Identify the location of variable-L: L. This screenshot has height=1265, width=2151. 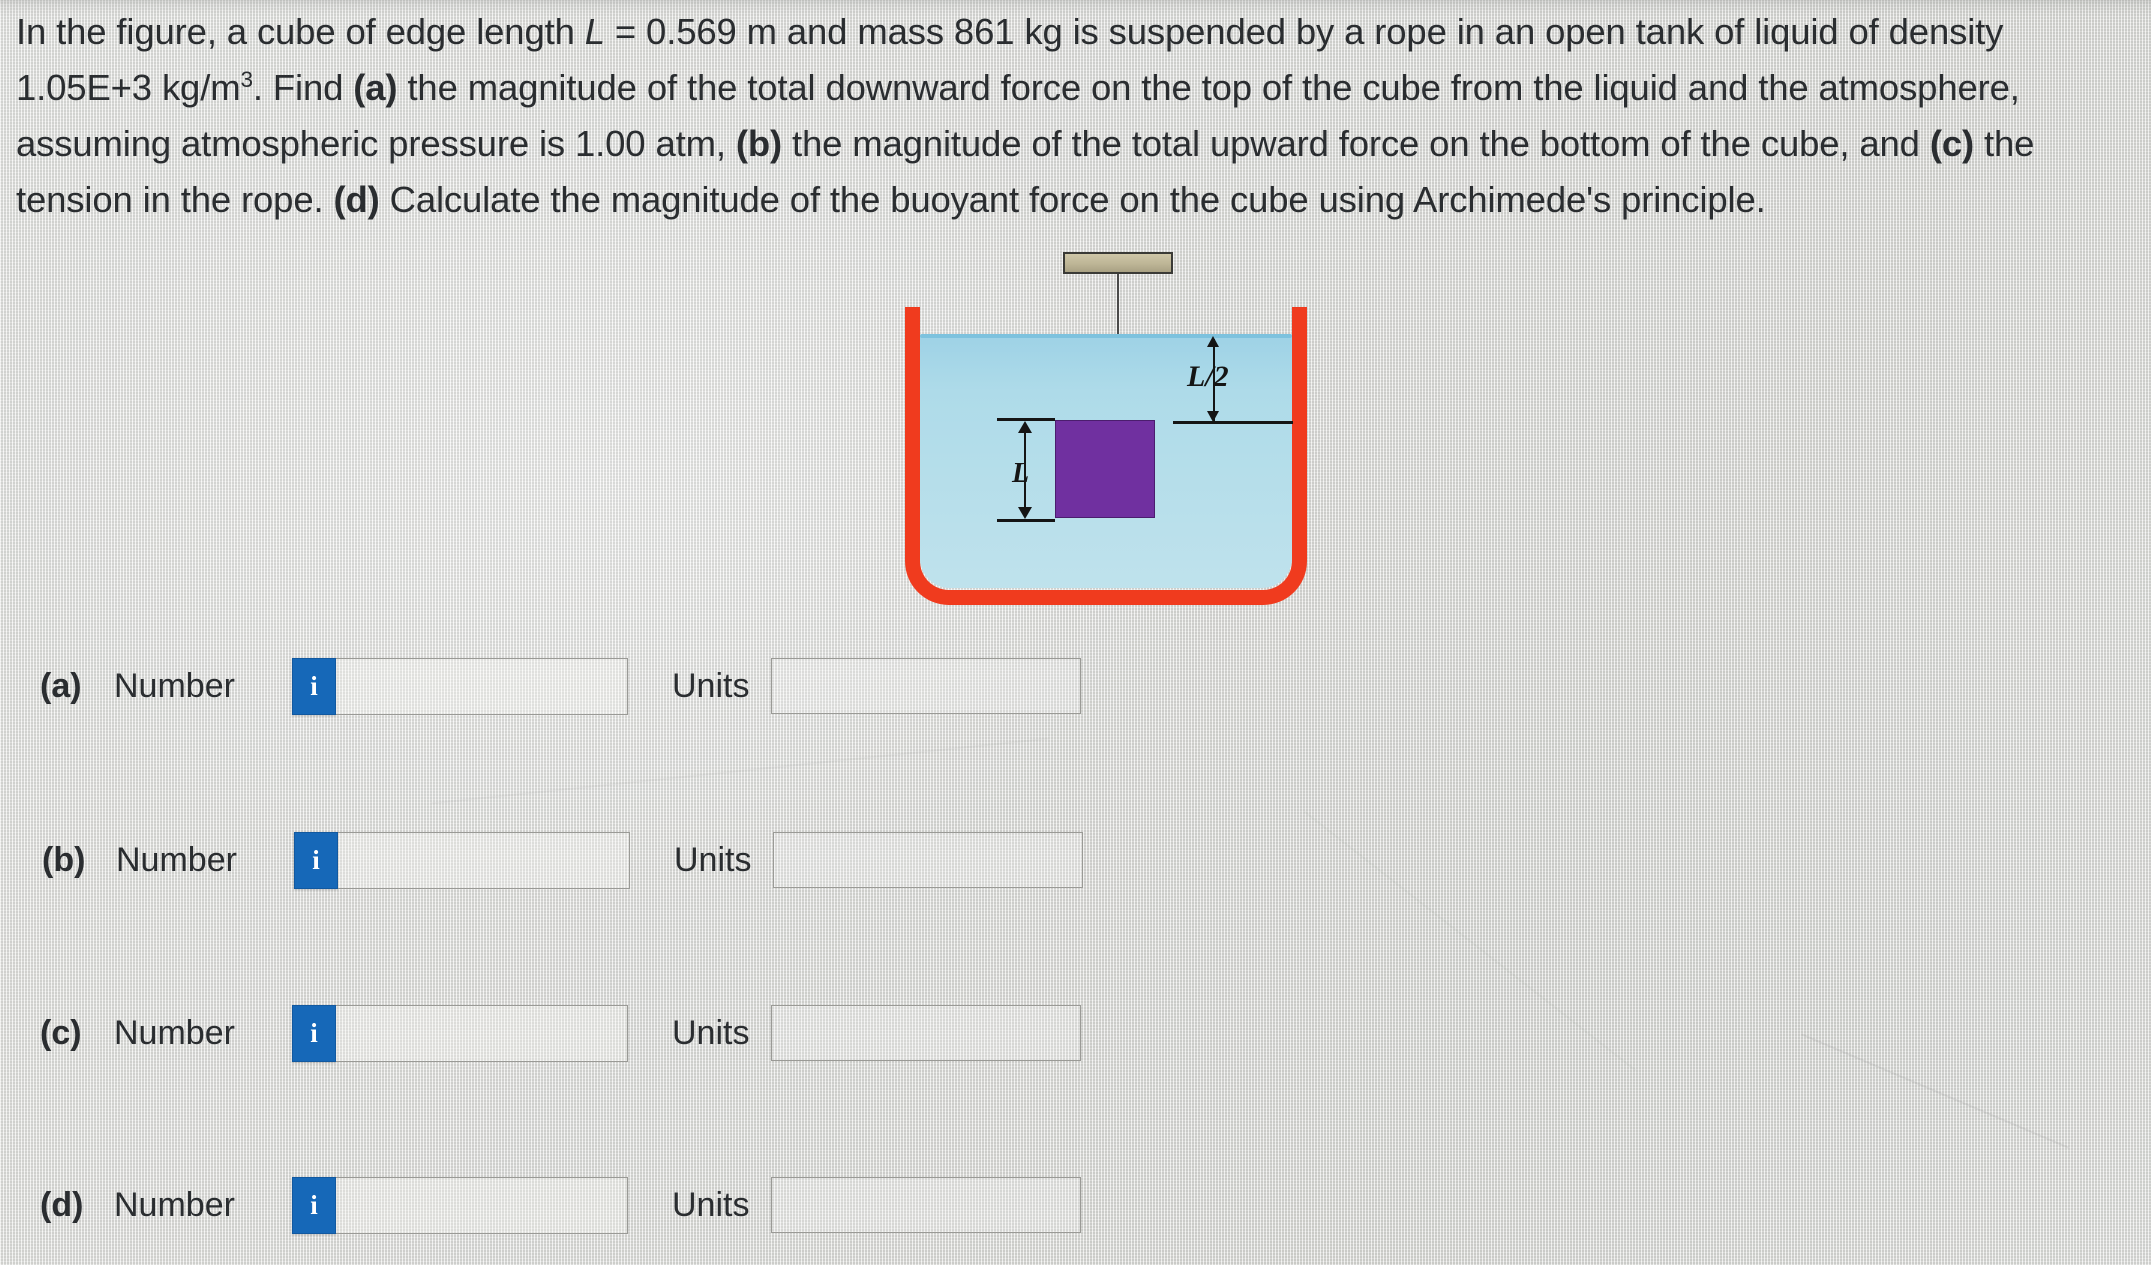
(594, 31).